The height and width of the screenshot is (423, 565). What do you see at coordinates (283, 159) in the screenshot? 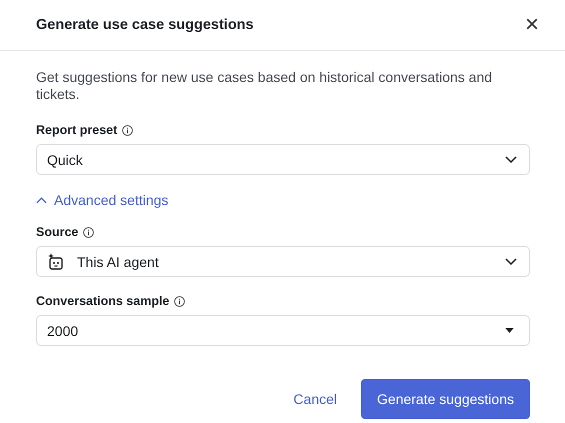
I see `select-field: Quick` at bounding box center [283, 159].